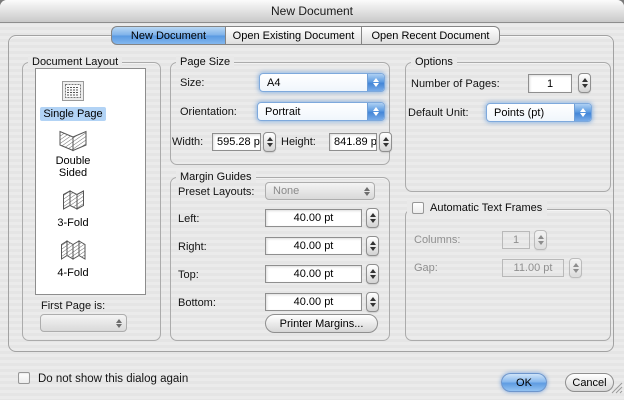 This screenshot has width=624, height=400. Describe the element at coordinates (298, 142) in the screenshot. I see `height-label: Height:` at that location.